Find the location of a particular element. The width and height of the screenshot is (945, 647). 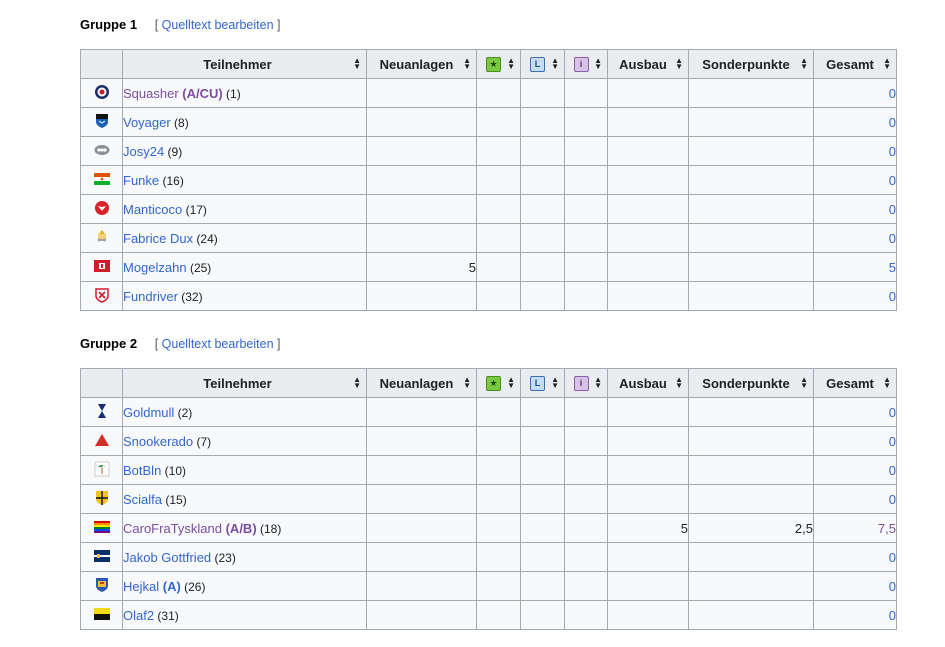

participant-number: (18) is located at coordinates (269, 528).